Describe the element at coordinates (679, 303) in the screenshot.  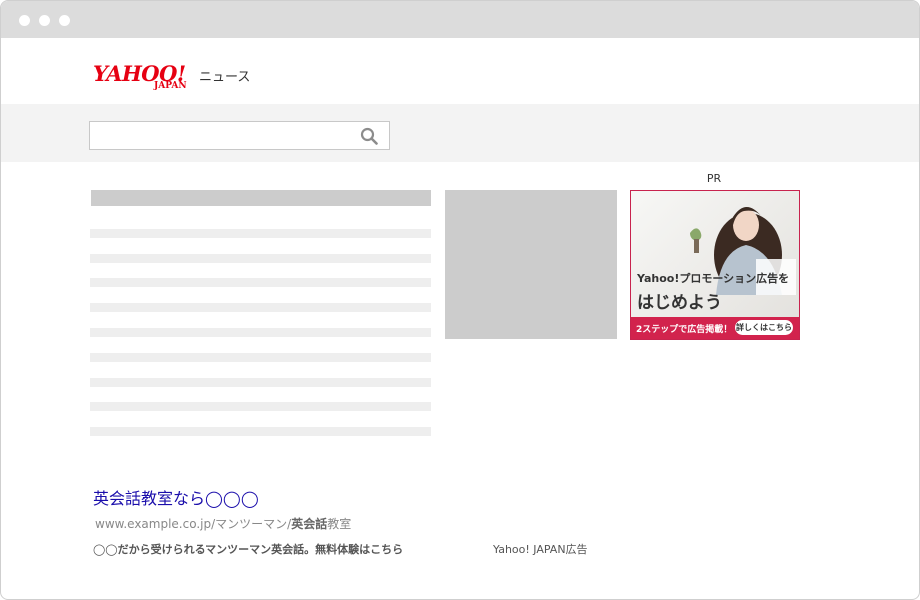
I see `ad-line-2: はじめよう` at that location.